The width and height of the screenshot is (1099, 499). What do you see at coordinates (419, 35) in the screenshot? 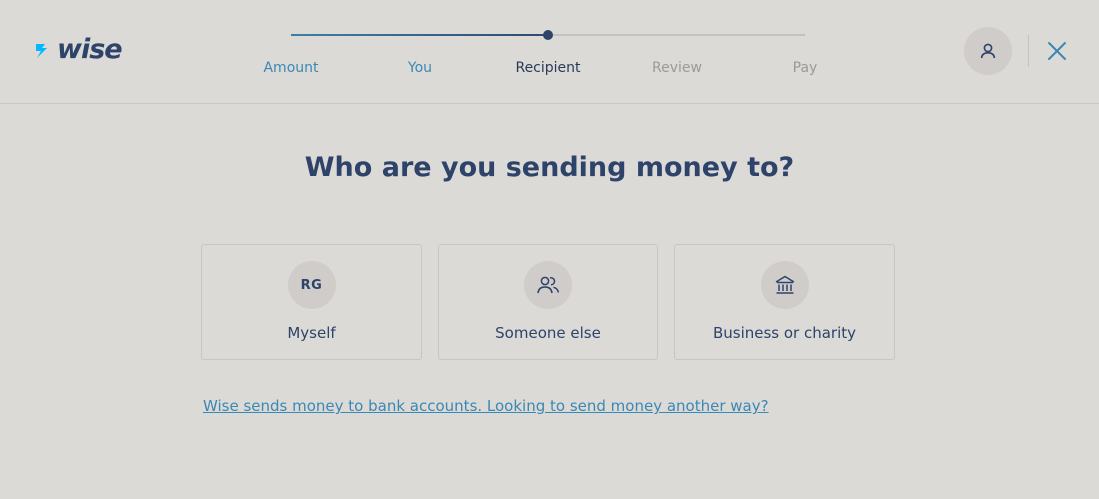
I see `stepper-track-progress` at bounding box center [419, 35].